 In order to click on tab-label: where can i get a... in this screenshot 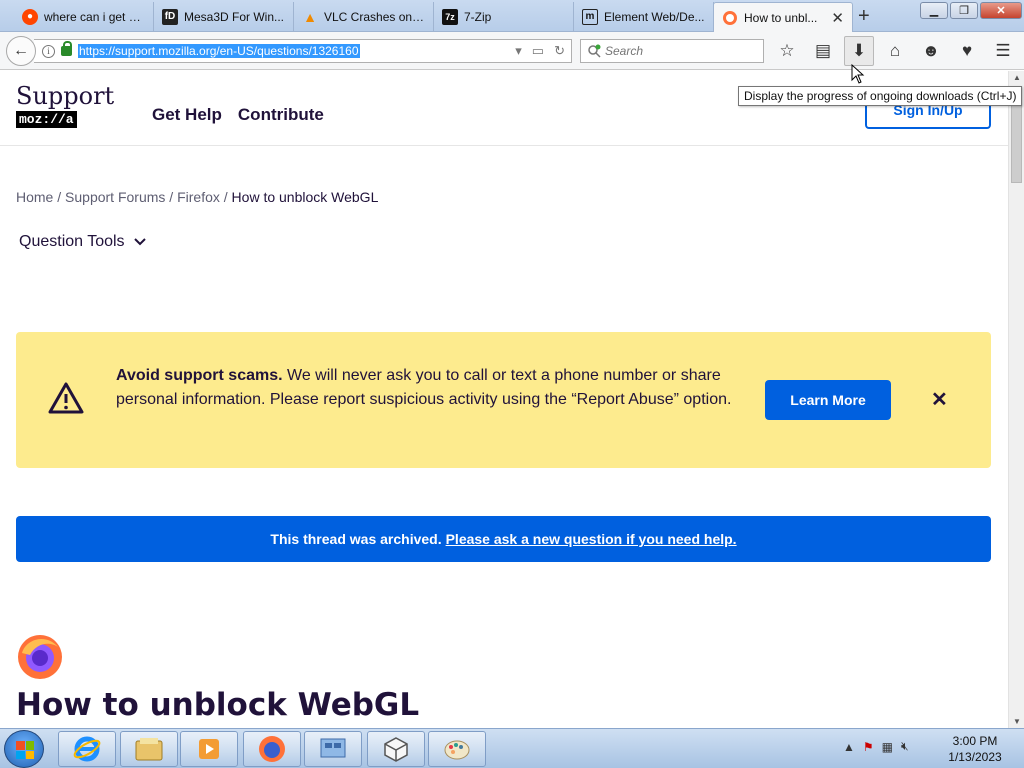, I will do `click(94, 16)`.